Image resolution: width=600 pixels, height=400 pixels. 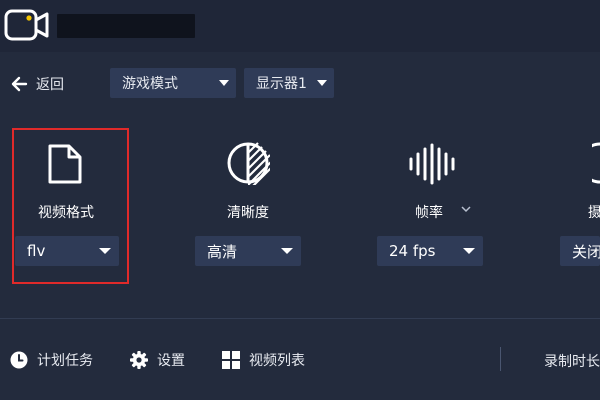 What do you see at coordinates (65, 361) in the screenshot?
I see `schedule-label: 计划任务` at bounding box center [65, 361].